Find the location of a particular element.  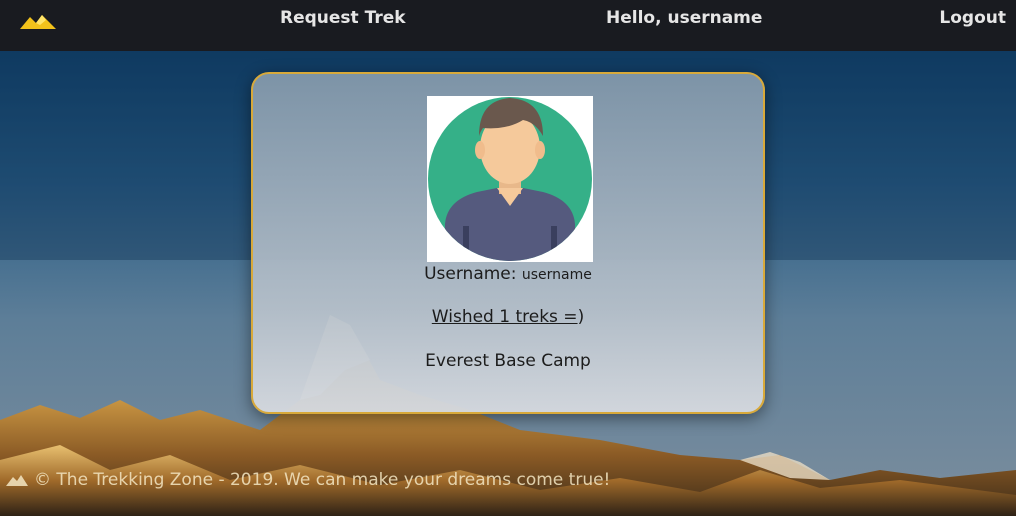

top-navbar: Request Trek Hello, username Logout is located at coordinates (508, 25).